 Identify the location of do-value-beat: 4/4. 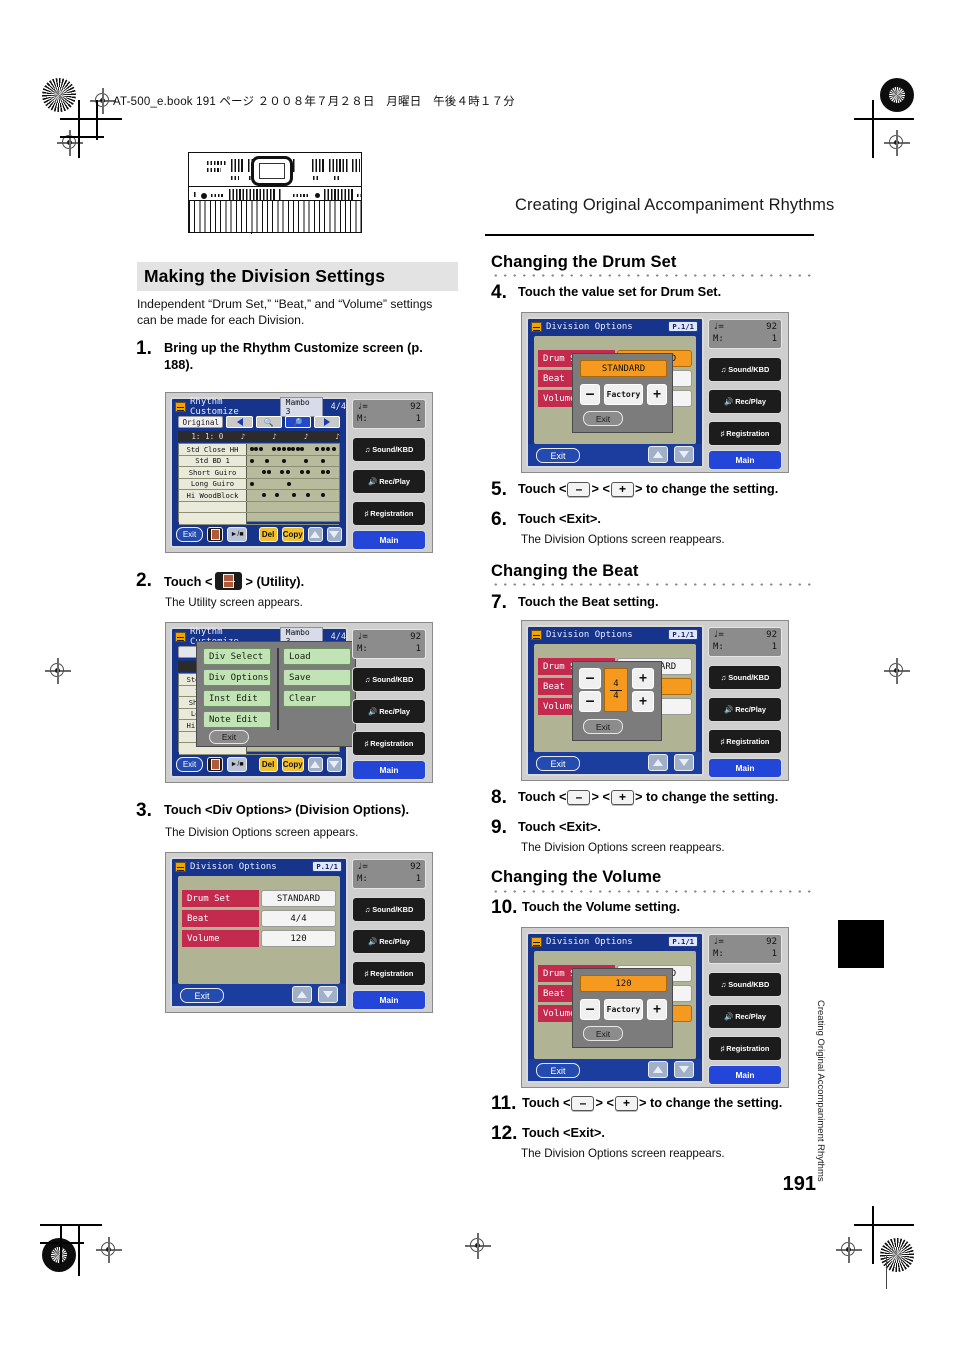
(298, 918).